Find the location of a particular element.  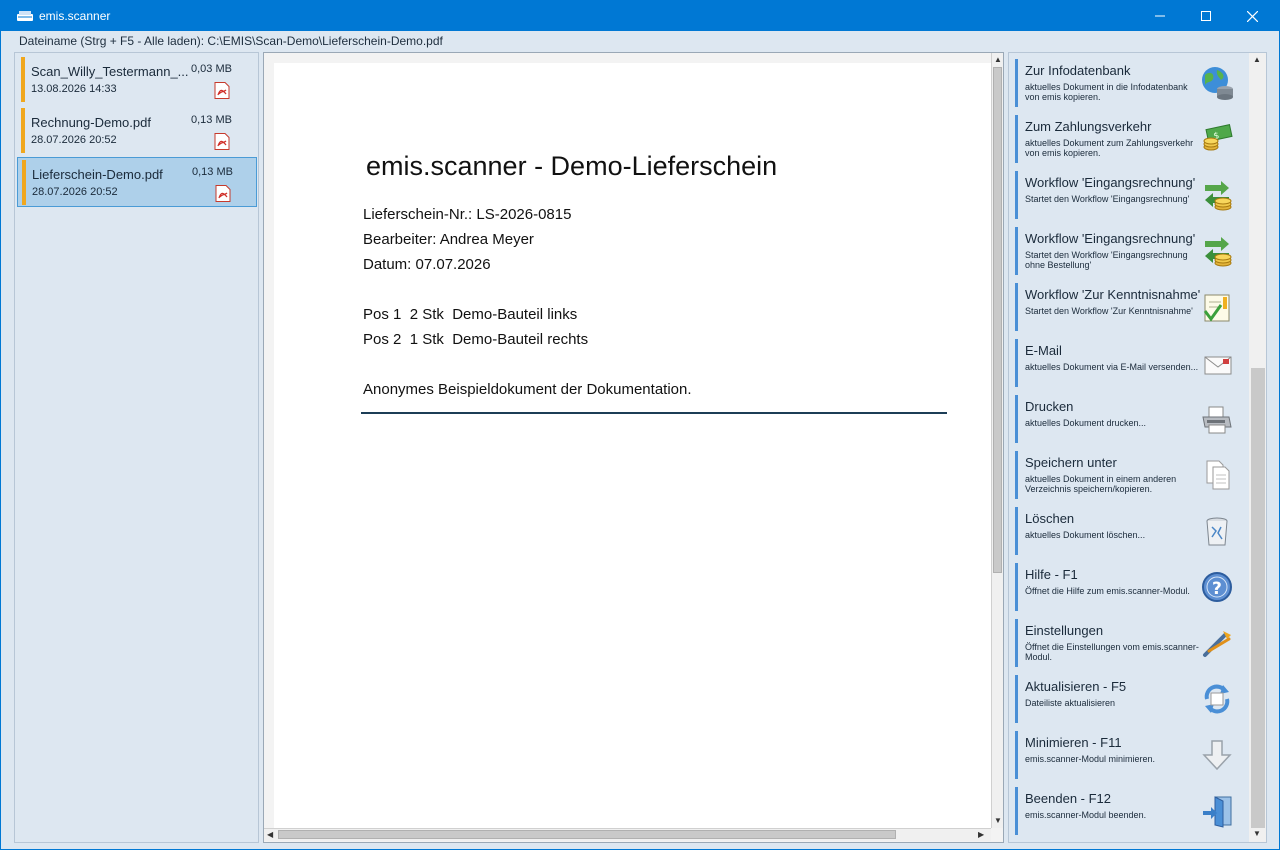

maximize-icon is located at coordinates (1206, 16).